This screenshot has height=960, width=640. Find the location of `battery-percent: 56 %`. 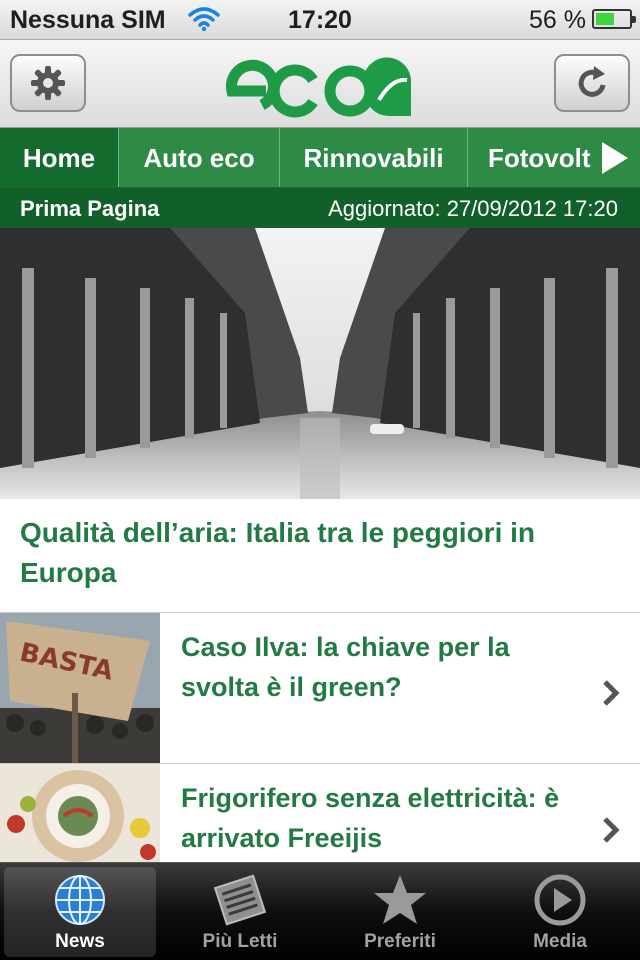

battery-percent: 56 % is located at coordinates (557, 20).